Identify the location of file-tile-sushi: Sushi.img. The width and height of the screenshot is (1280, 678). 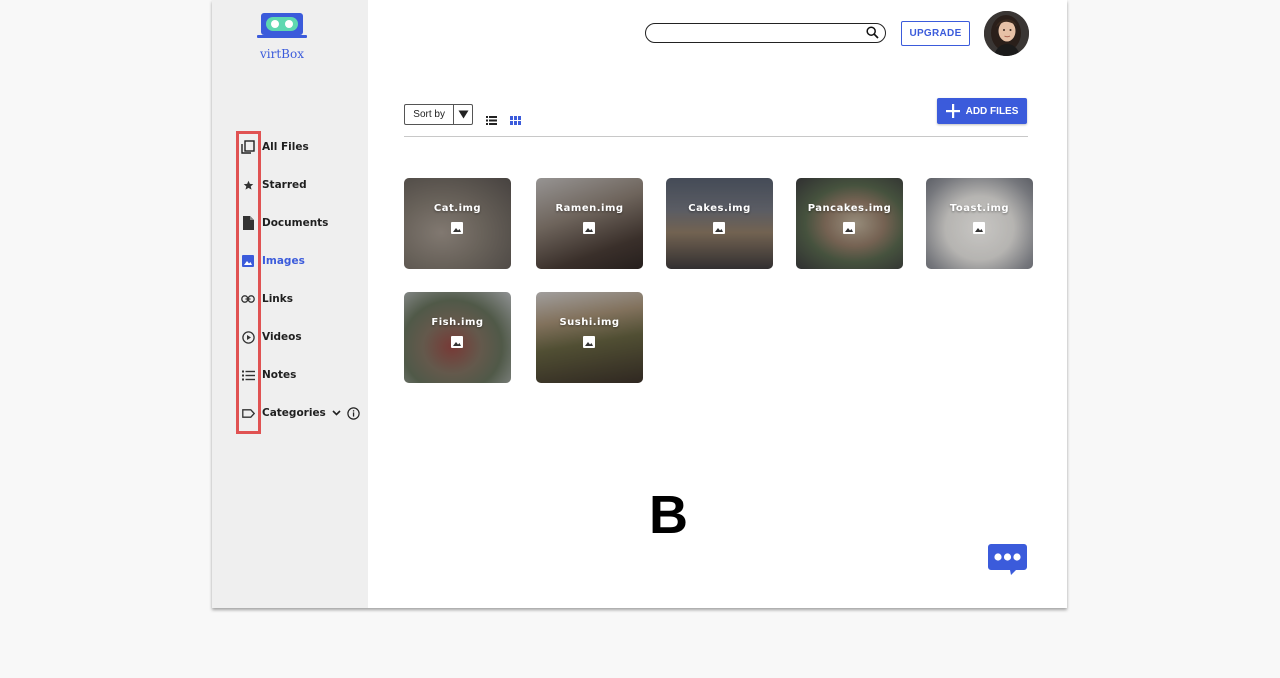
(589, 337).